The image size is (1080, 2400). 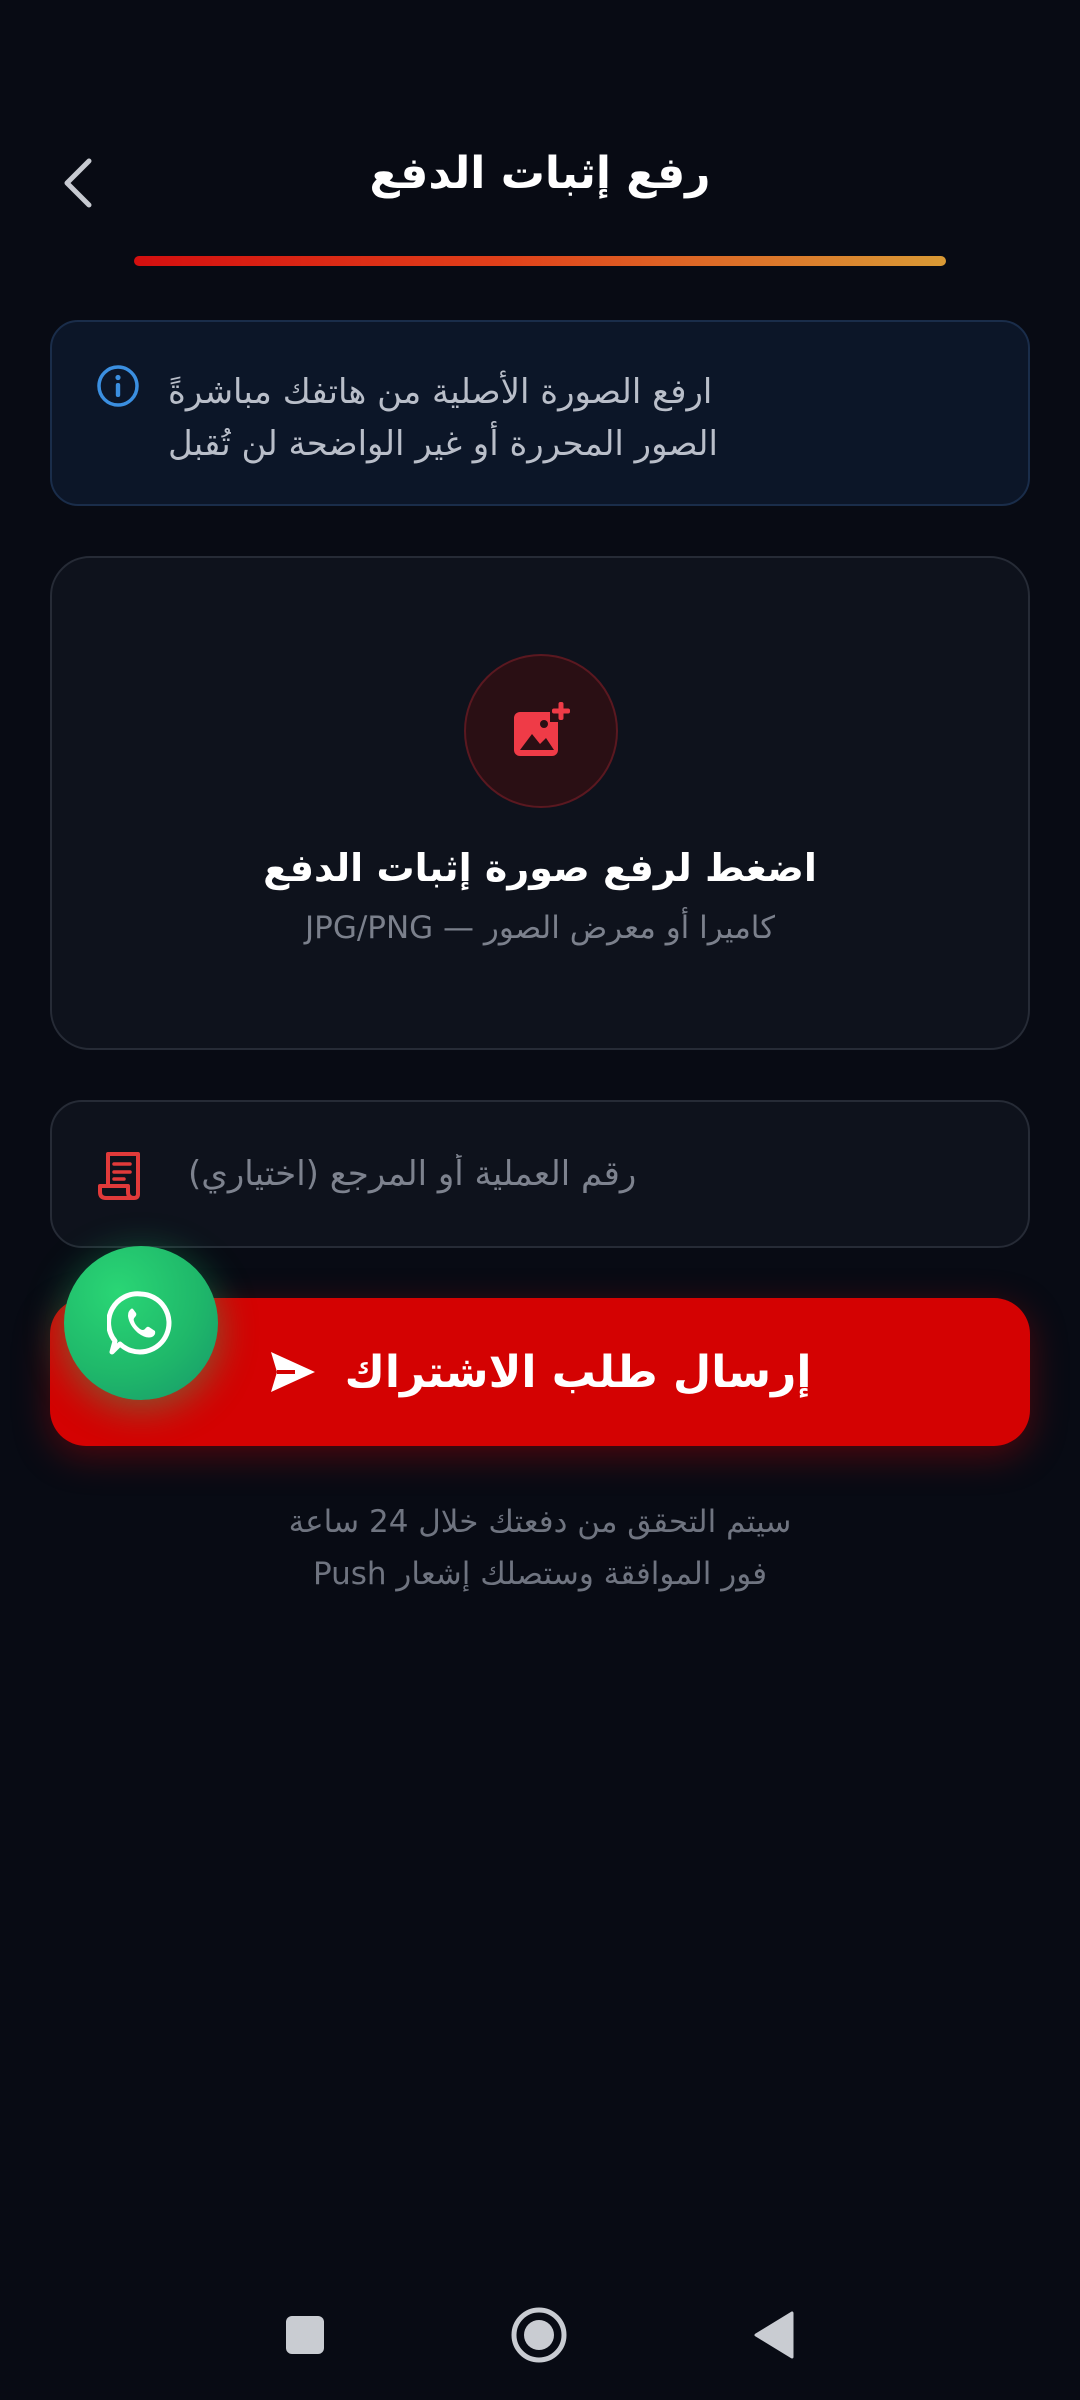 I want to click on whatsapp-icon, so click(x=139, y=1323).